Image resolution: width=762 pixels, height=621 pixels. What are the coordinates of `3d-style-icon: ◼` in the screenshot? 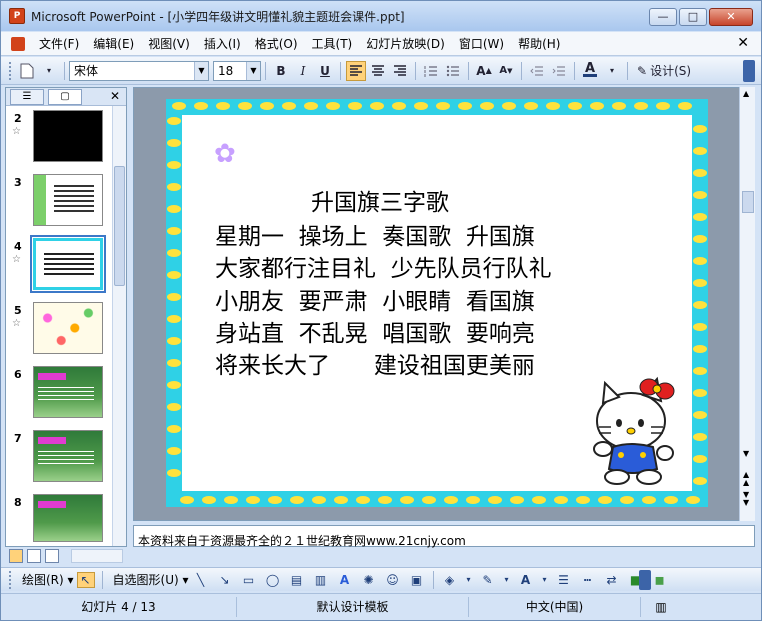 It's located at (660, 580).